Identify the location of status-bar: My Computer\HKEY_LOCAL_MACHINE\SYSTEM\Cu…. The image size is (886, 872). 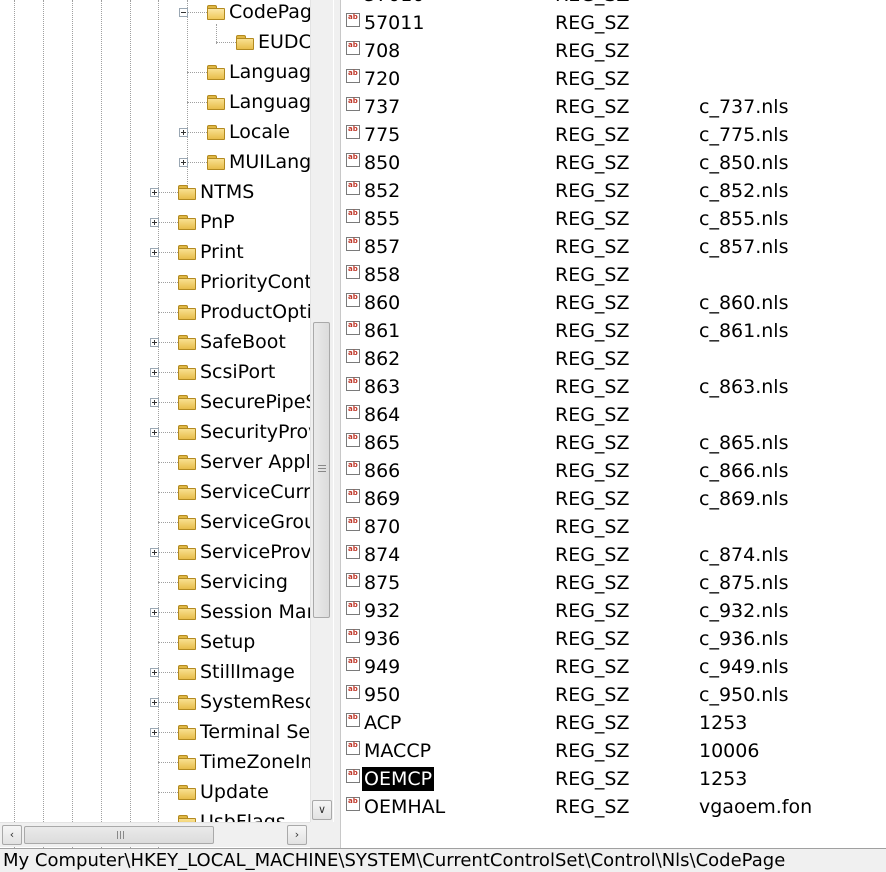
(443, 860).